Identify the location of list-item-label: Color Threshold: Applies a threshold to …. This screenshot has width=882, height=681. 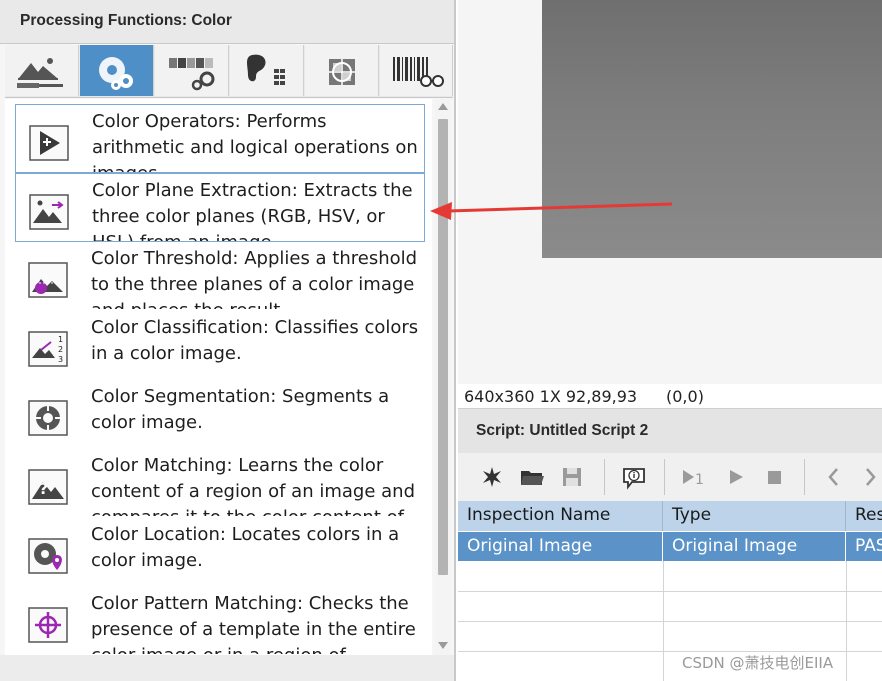
(254, 278).